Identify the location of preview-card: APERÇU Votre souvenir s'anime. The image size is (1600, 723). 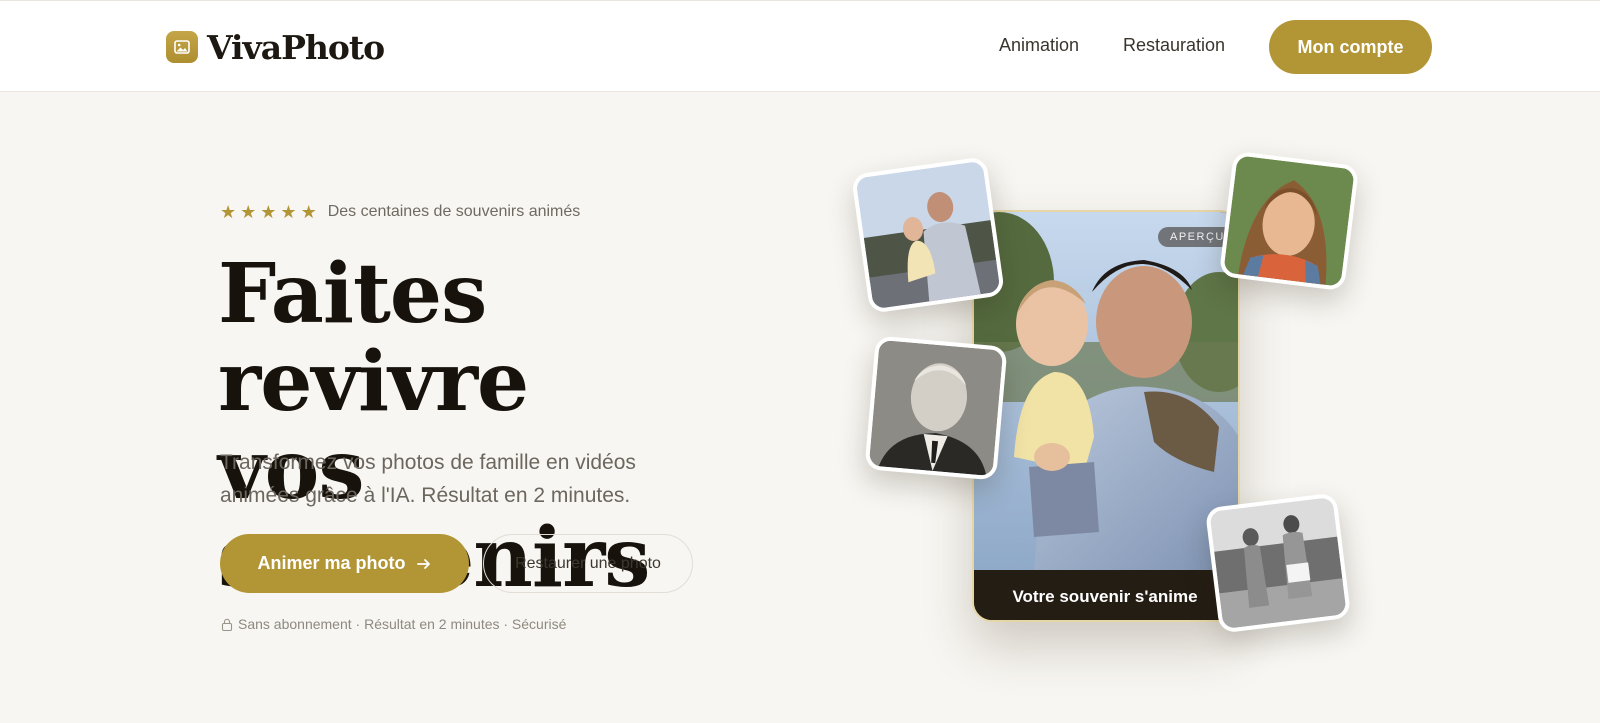
(1106, 416).